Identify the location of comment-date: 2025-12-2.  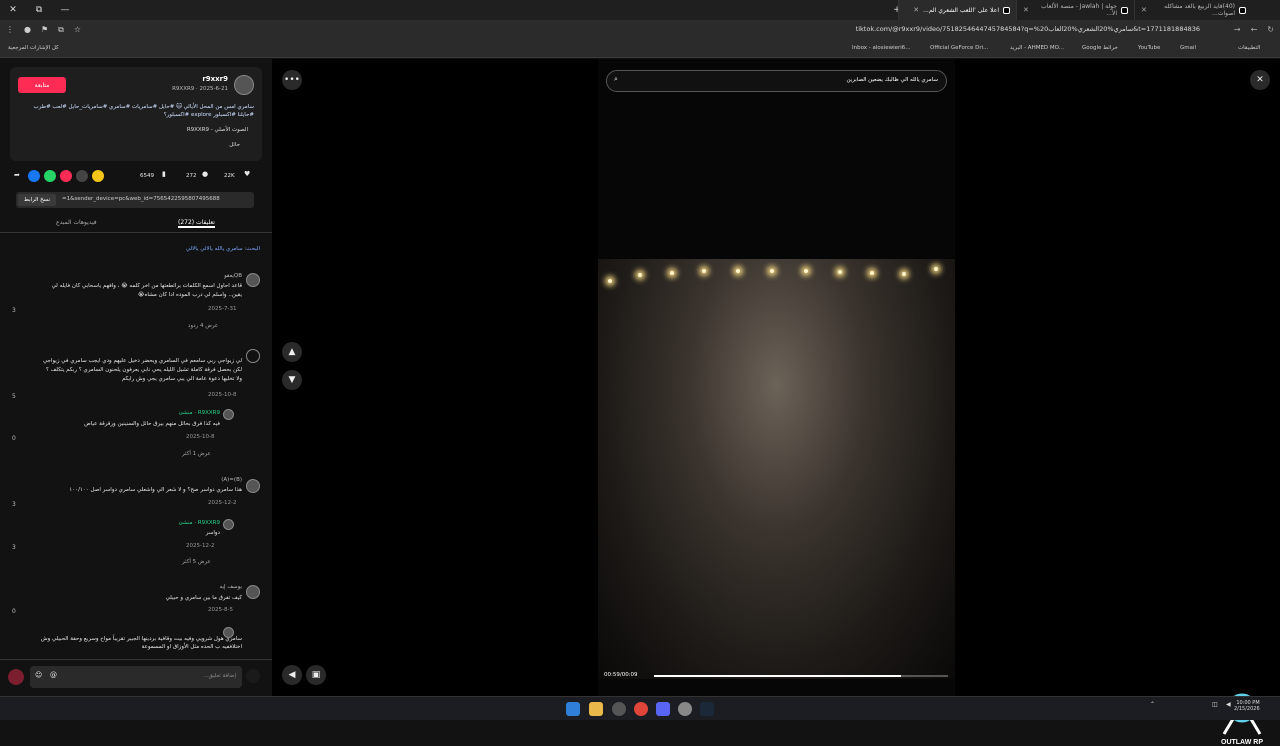
(222, 503).